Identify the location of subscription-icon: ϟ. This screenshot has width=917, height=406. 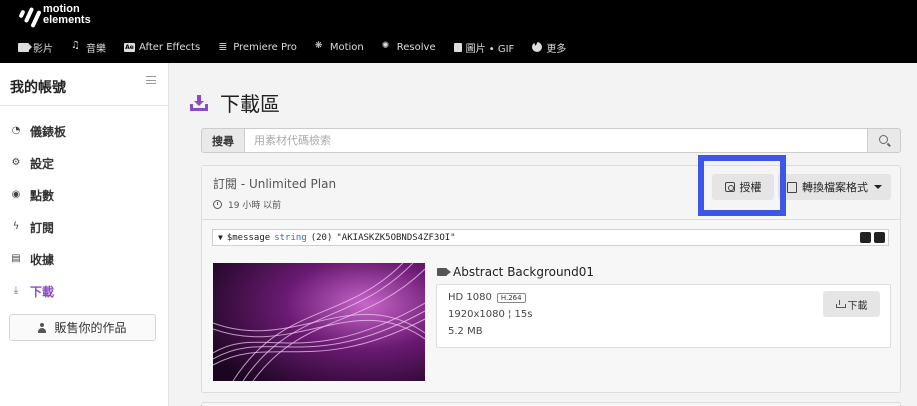
(16, 226).